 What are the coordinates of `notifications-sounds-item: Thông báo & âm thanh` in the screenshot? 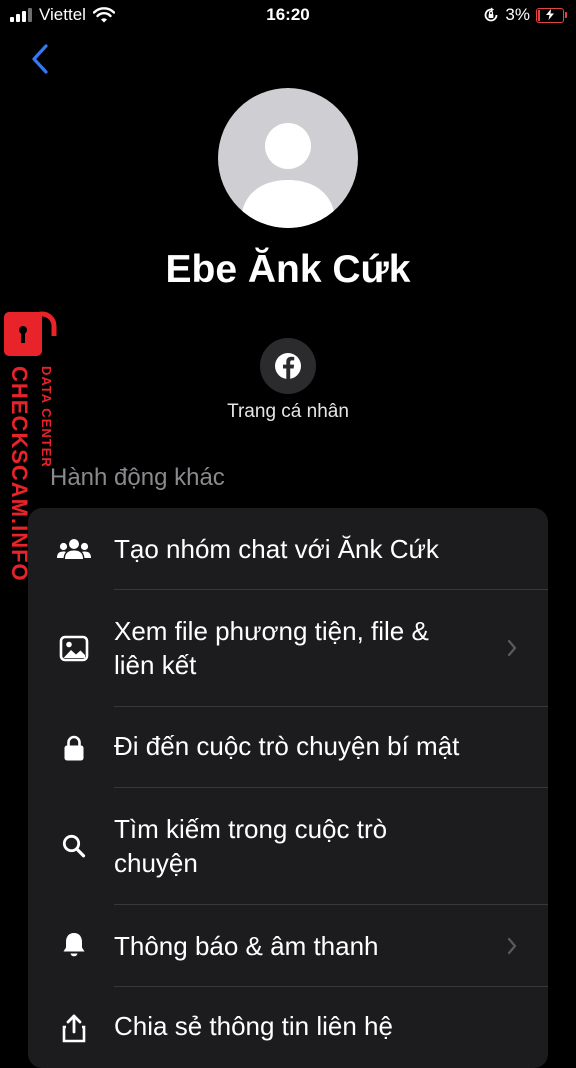 It's located at (288, 946).